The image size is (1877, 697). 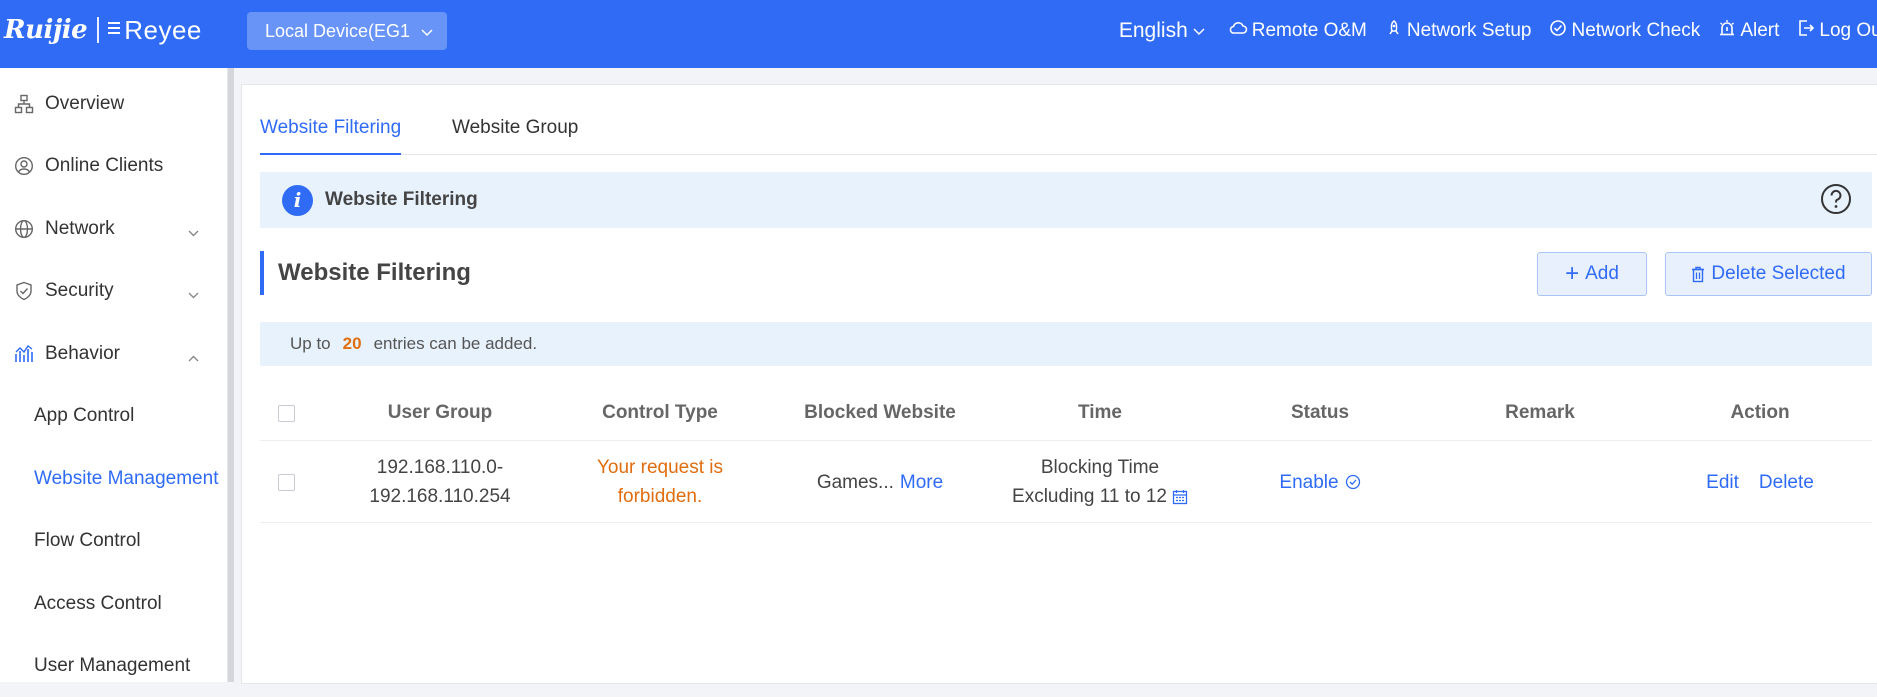 I want to click on sidebar-item-access-control: Access Control, so click(x=98, y=604).